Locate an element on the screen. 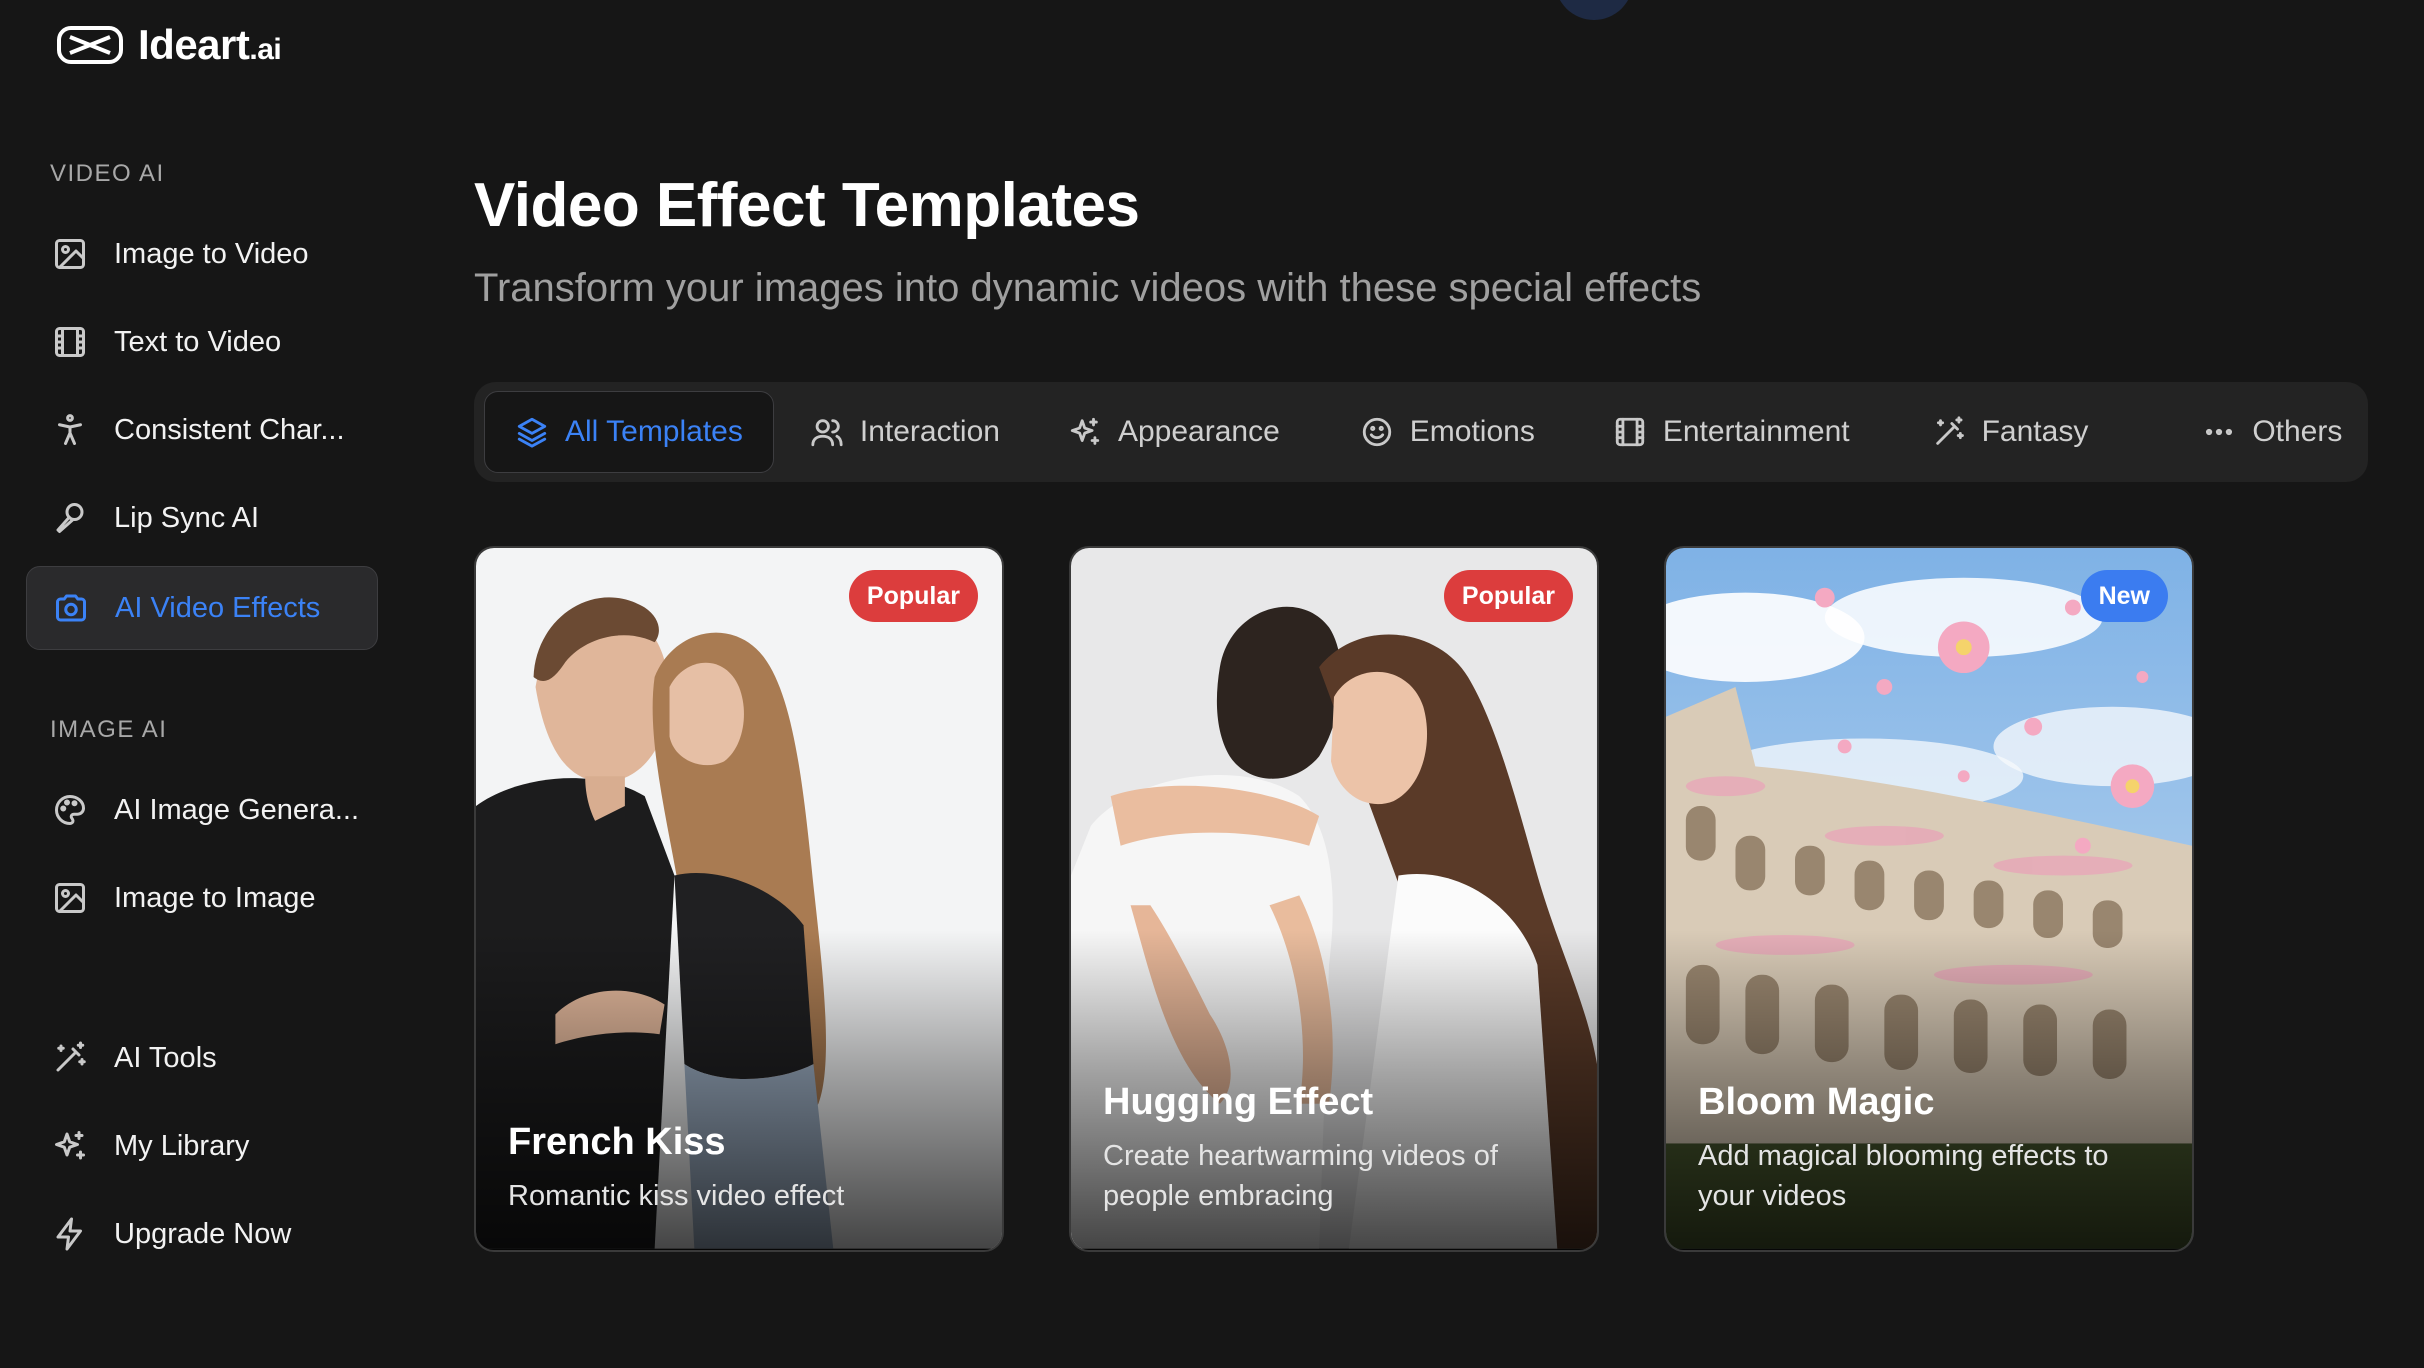  person-icon is located at coordinates (70, 429).